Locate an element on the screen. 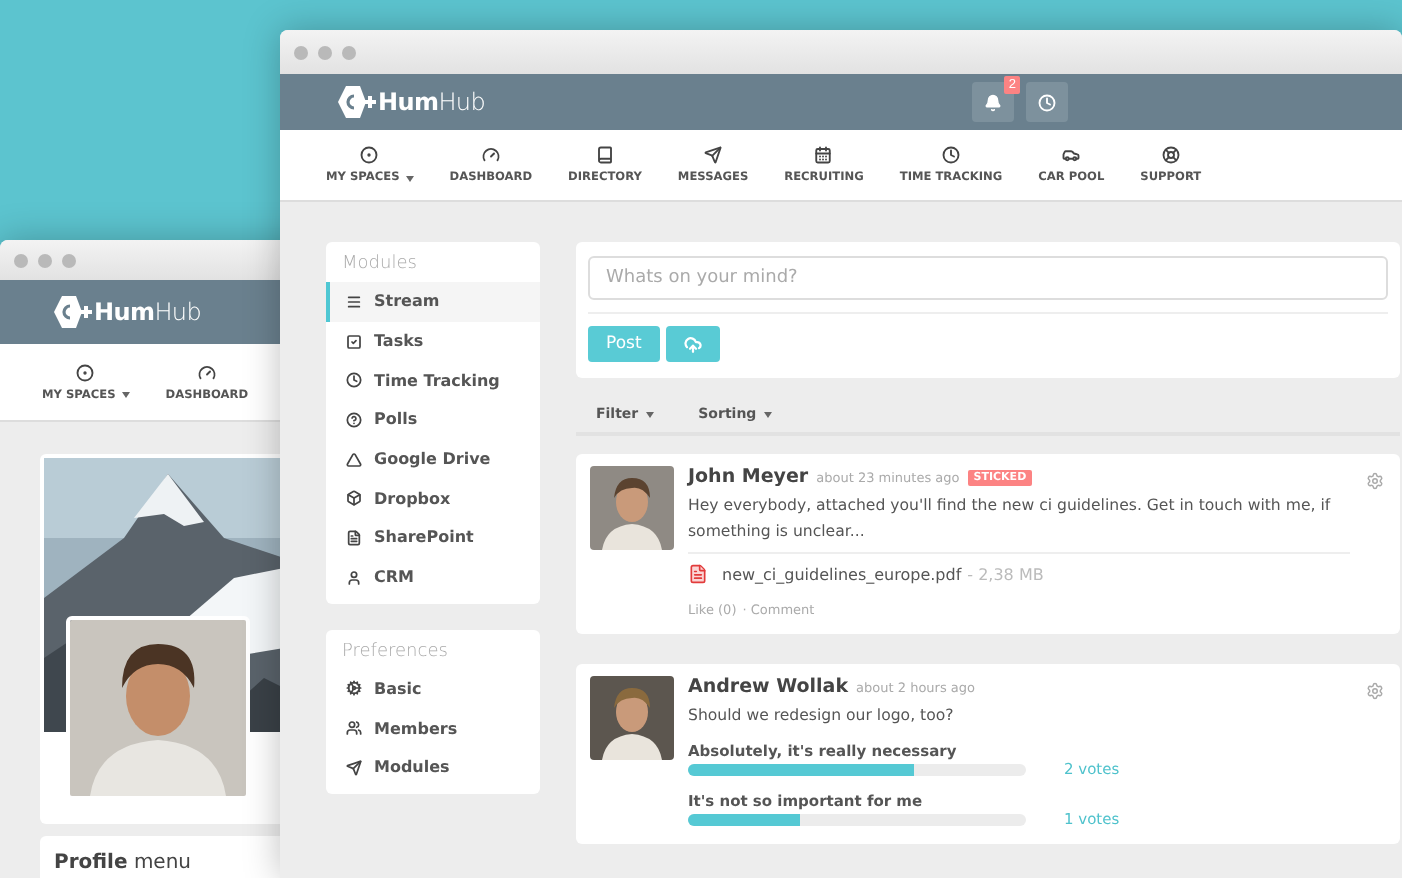 The height and width of the screenshot is (878, 1402). document-icon is located at coordinates (354, 537).